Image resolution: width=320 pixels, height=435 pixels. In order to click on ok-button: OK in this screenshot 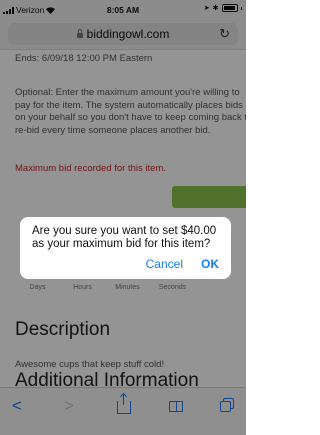, I will do `click(210, 264)`.